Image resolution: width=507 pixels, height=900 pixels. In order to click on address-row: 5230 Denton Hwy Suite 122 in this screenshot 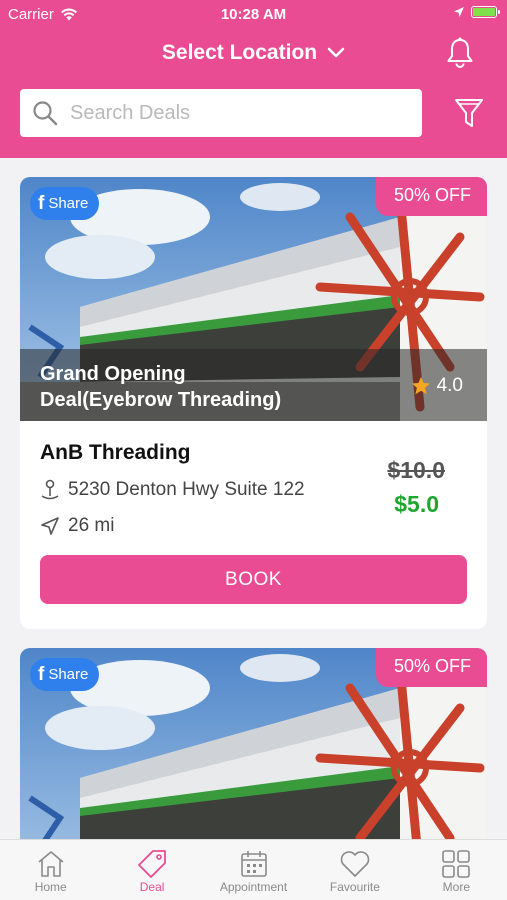, I will do `click(172, 490)`.